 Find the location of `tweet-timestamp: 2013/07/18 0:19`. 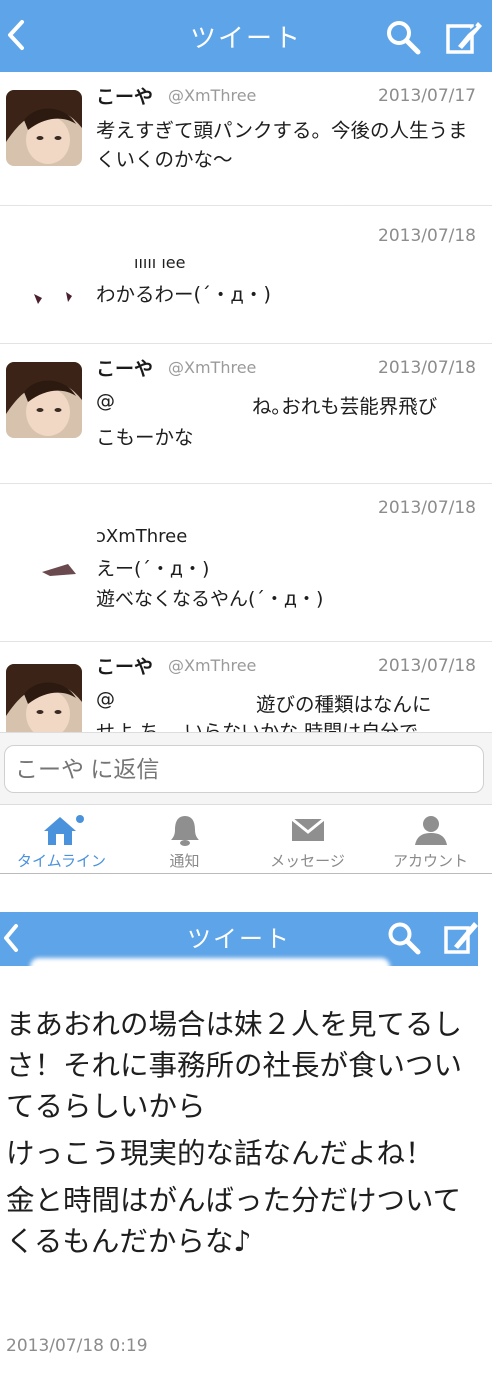

tweet-timestamp: 2013/07/18 0:19 is located at coordinates (77, 1346).